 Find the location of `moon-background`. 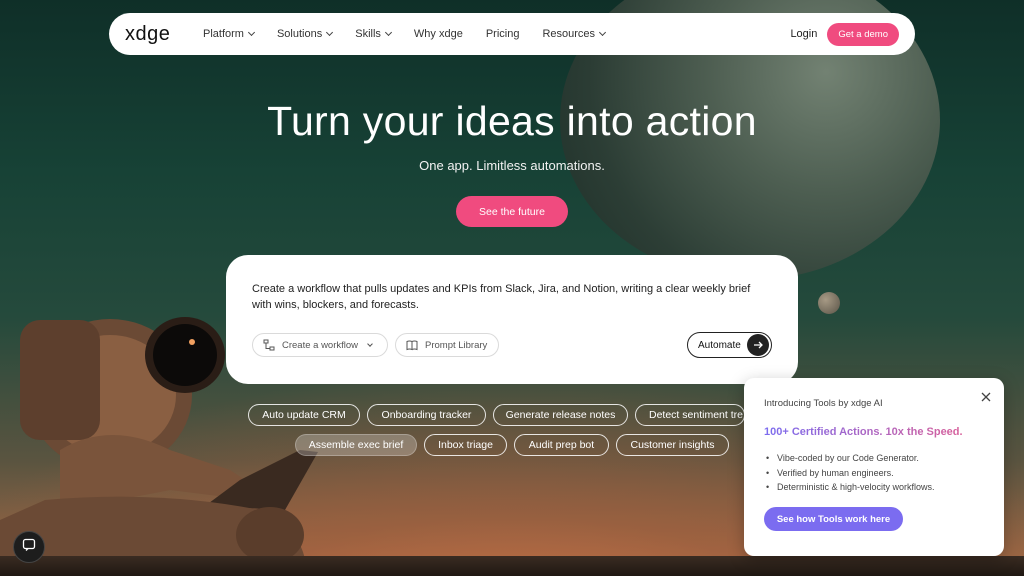

moon-background is located at coordinates (829, 303).